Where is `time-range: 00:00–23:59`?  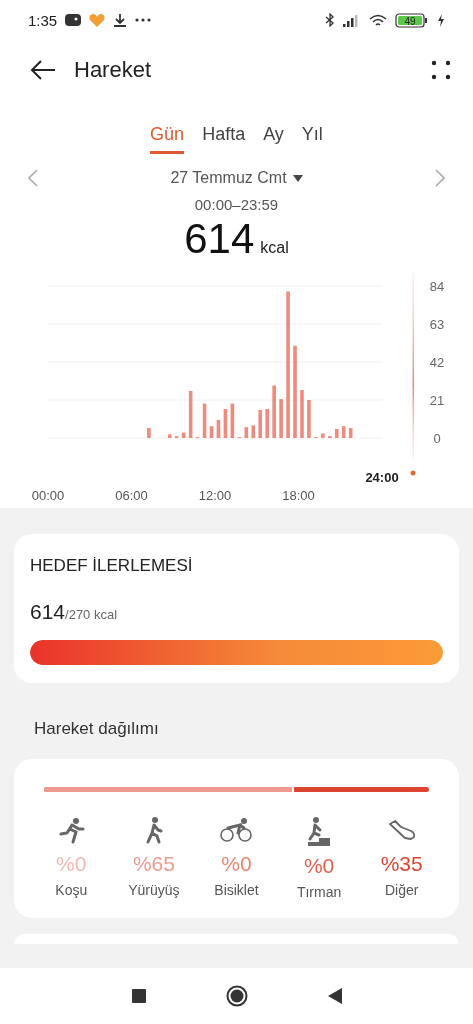 time-range: 00:00–23:59 is located at coordinates (236, 204).